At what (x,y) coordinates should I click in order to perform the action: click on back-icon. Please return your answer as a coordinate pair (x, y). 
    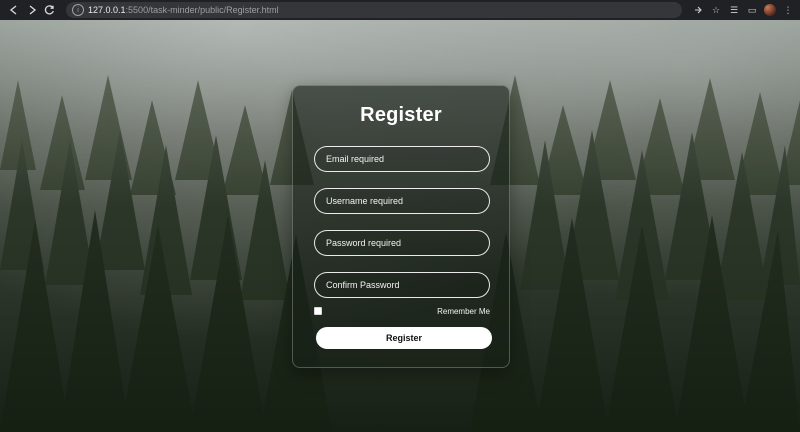
    Looking at the image, I should click on (14, 10).